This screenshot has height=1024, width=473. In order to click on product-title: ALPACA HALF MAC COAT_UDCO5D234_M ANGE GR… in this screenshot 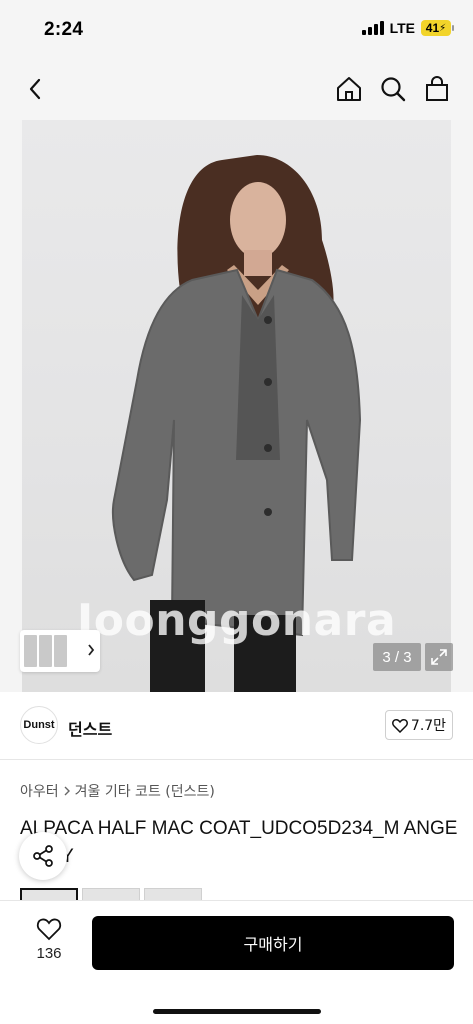, I will do `click(239, 842)`.